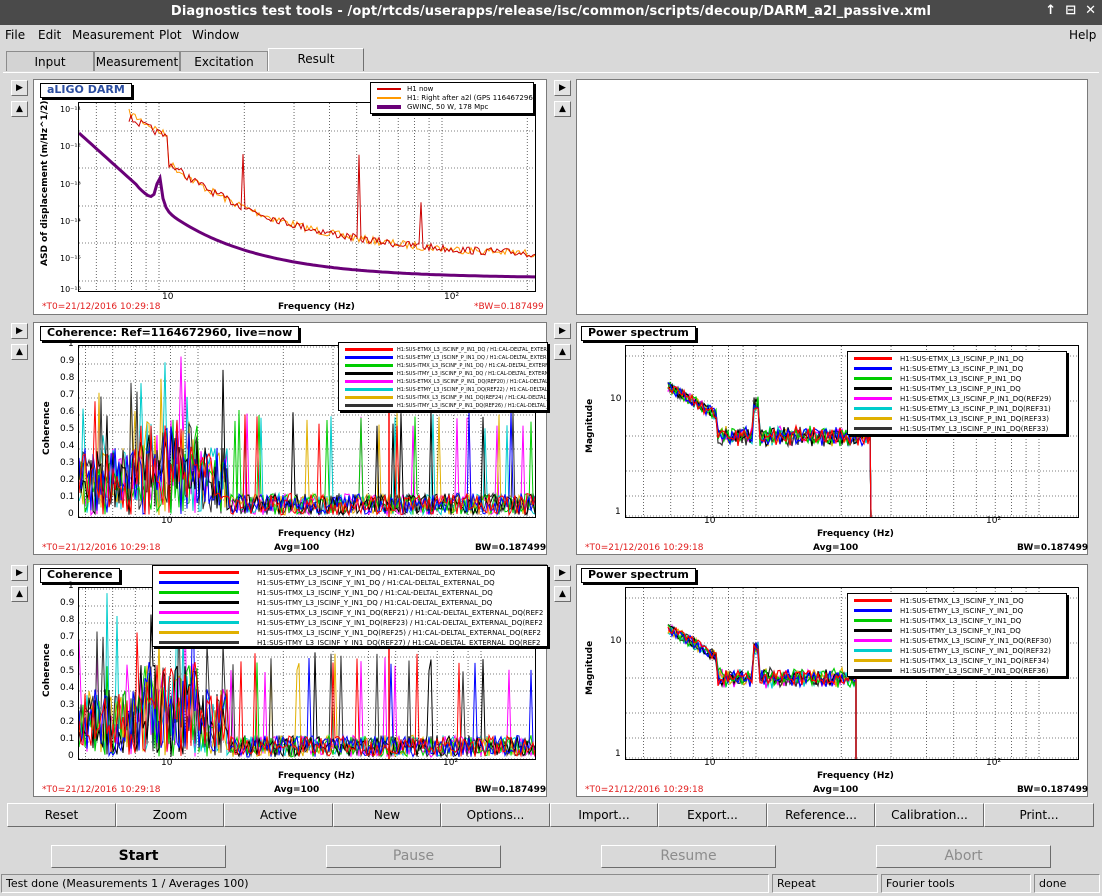 This screenshot has height=896, width=1102. I want to click on pause-button: Pause, so click(413, 856).